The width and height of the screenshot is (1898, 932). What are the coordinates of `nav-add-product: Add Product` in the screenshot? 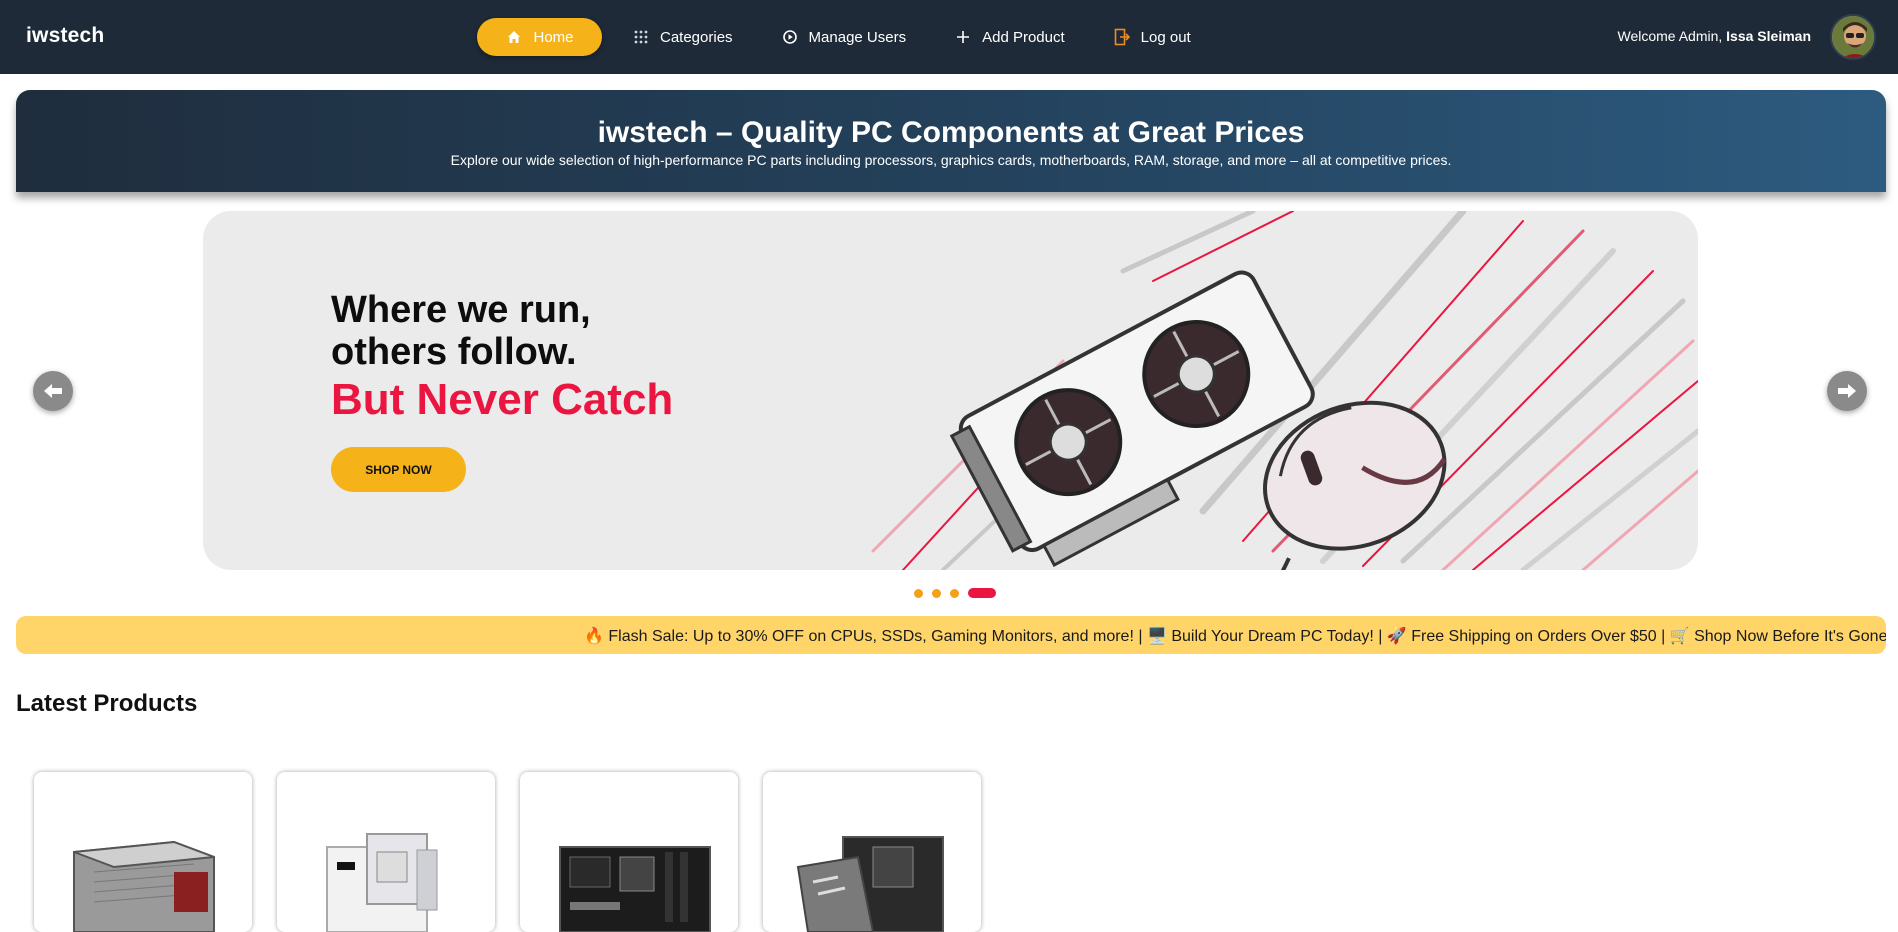 It's located at (1009, 37).